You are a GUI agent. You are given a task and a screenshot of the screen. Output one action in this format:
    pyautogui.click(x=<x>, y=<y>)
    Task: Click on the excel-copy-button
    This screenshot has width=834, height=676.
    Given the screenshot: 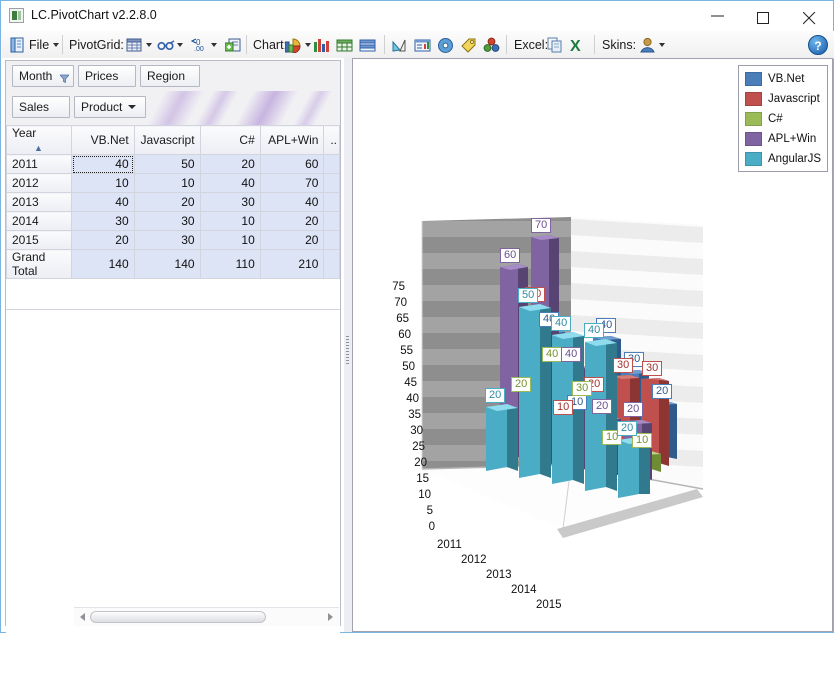 What is the action you would take?
    pyautogui.click(x=555, y=44)
    